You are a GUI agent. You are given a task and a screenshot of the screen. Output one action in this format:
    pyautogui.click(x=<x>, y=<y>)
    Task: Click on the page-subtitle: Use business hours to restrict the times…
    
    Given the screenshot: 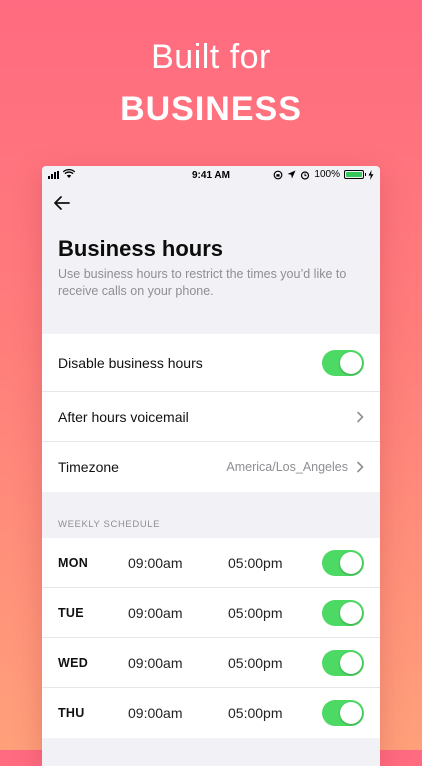 What is the action you would take?
    pyautogui.click(x=202, y=282)
    